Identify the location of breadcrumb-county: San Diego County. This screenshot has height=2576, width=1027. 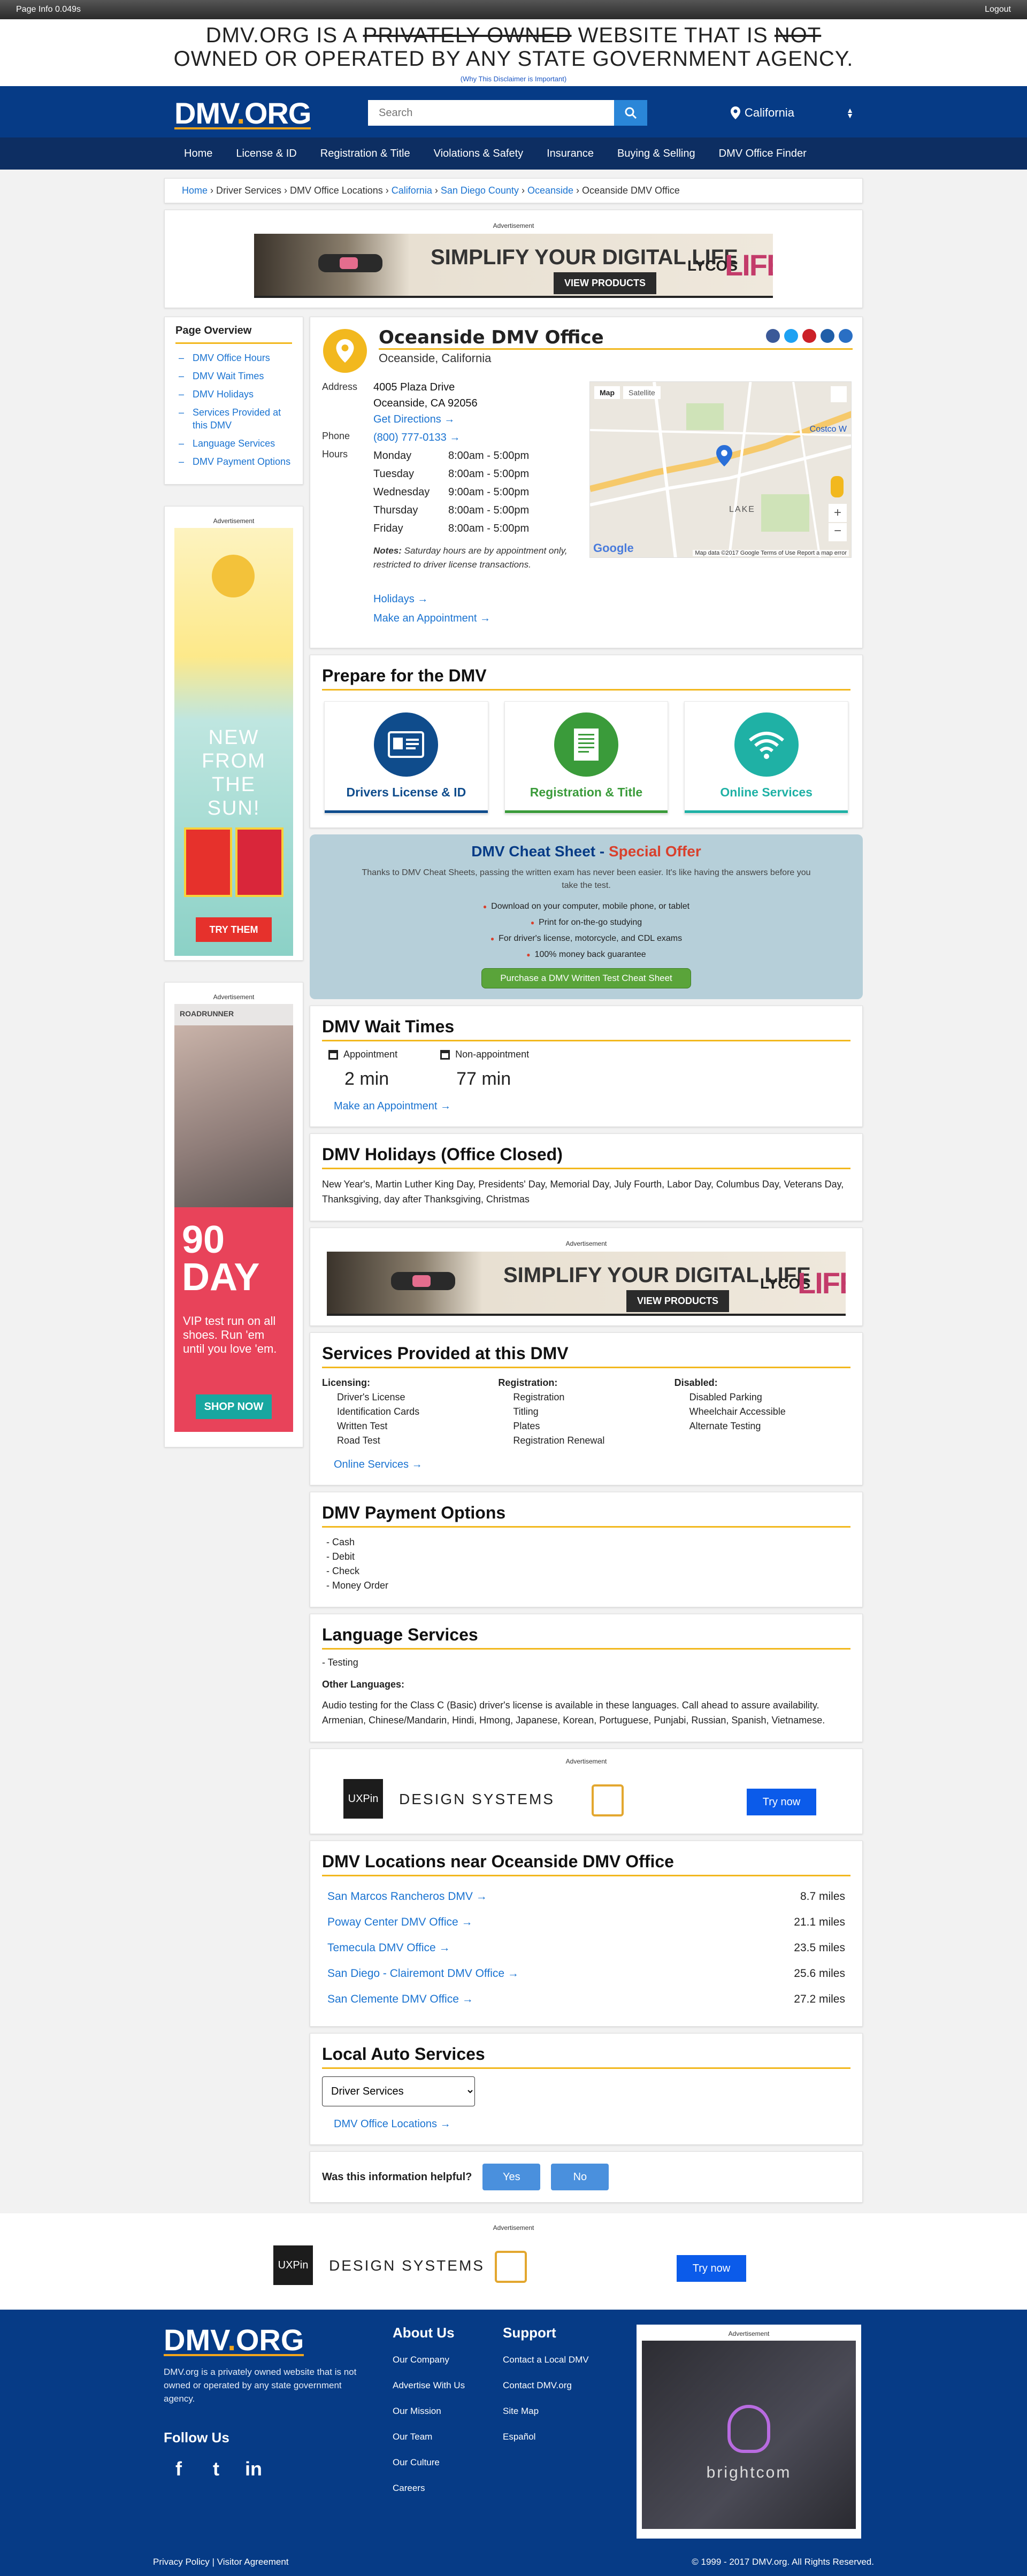
(480, 190).